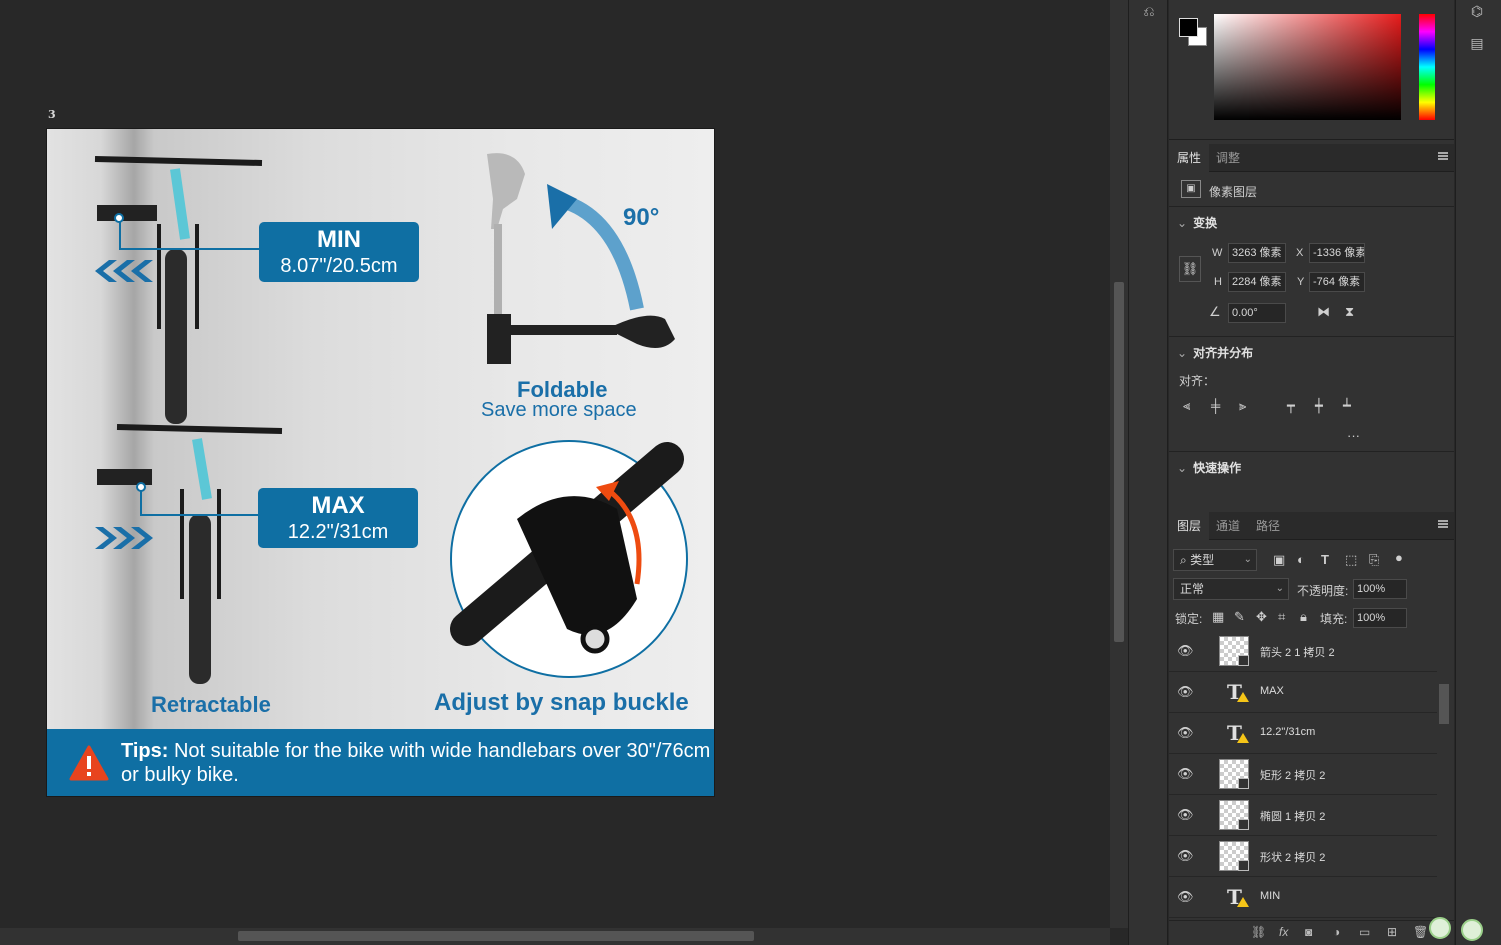 Image resolution: width=1501 pixels, height=945 pixels. I want to click on fill-field: 100%, so click(1380, 618).